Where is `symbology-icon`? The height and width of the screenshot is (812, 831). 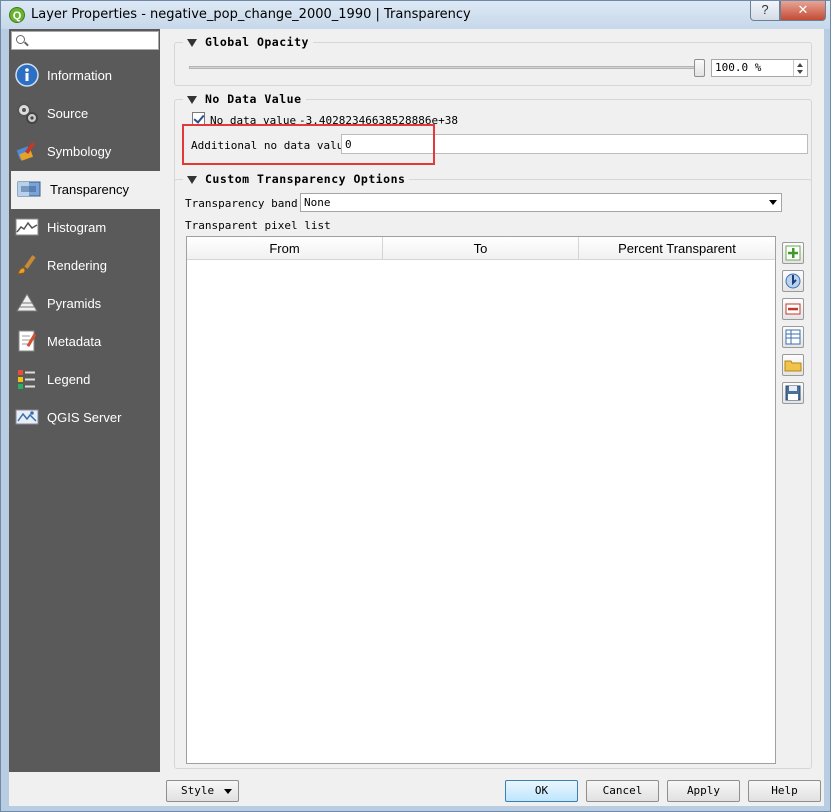
symbology-icon is located at coordinates (26, 151).